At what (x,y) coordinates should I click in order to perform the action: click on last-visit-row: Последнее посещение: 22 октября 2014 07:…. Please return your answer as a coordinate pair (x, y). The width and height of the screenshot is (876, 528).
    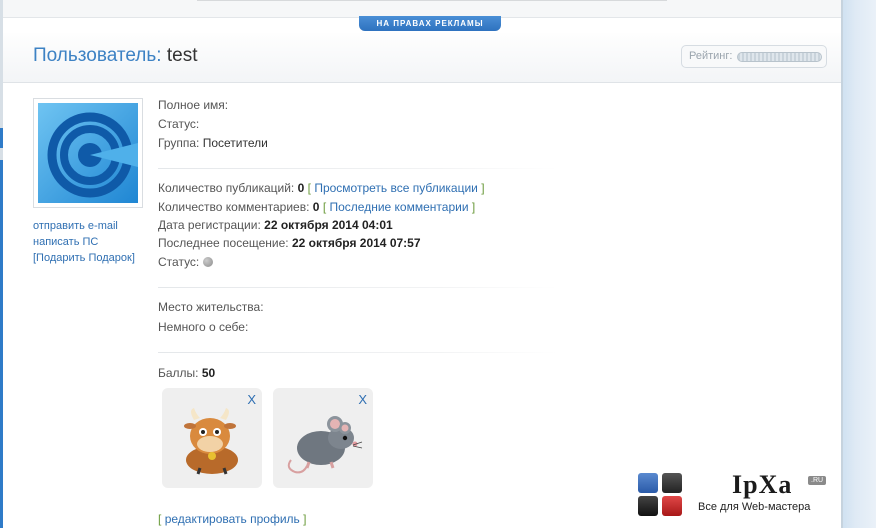
    Looking at the image, I should click on (289, 243).